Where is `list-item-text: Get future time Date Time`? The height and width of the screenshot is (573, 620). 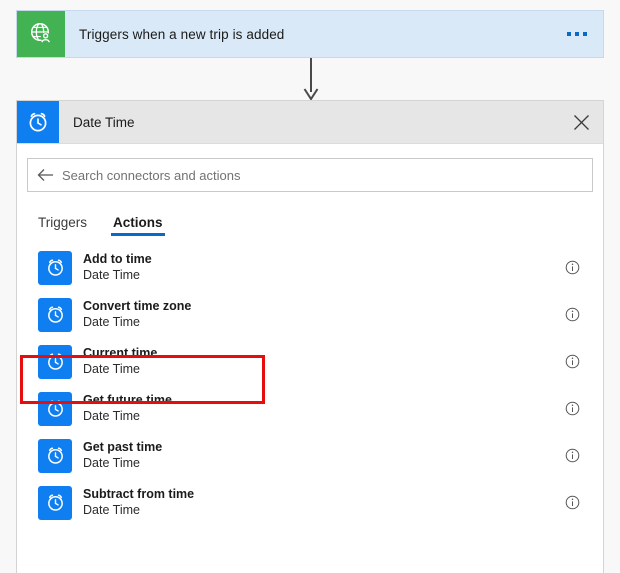 list-item-text: Get future time Date Time is located at coordinates (315, 408).